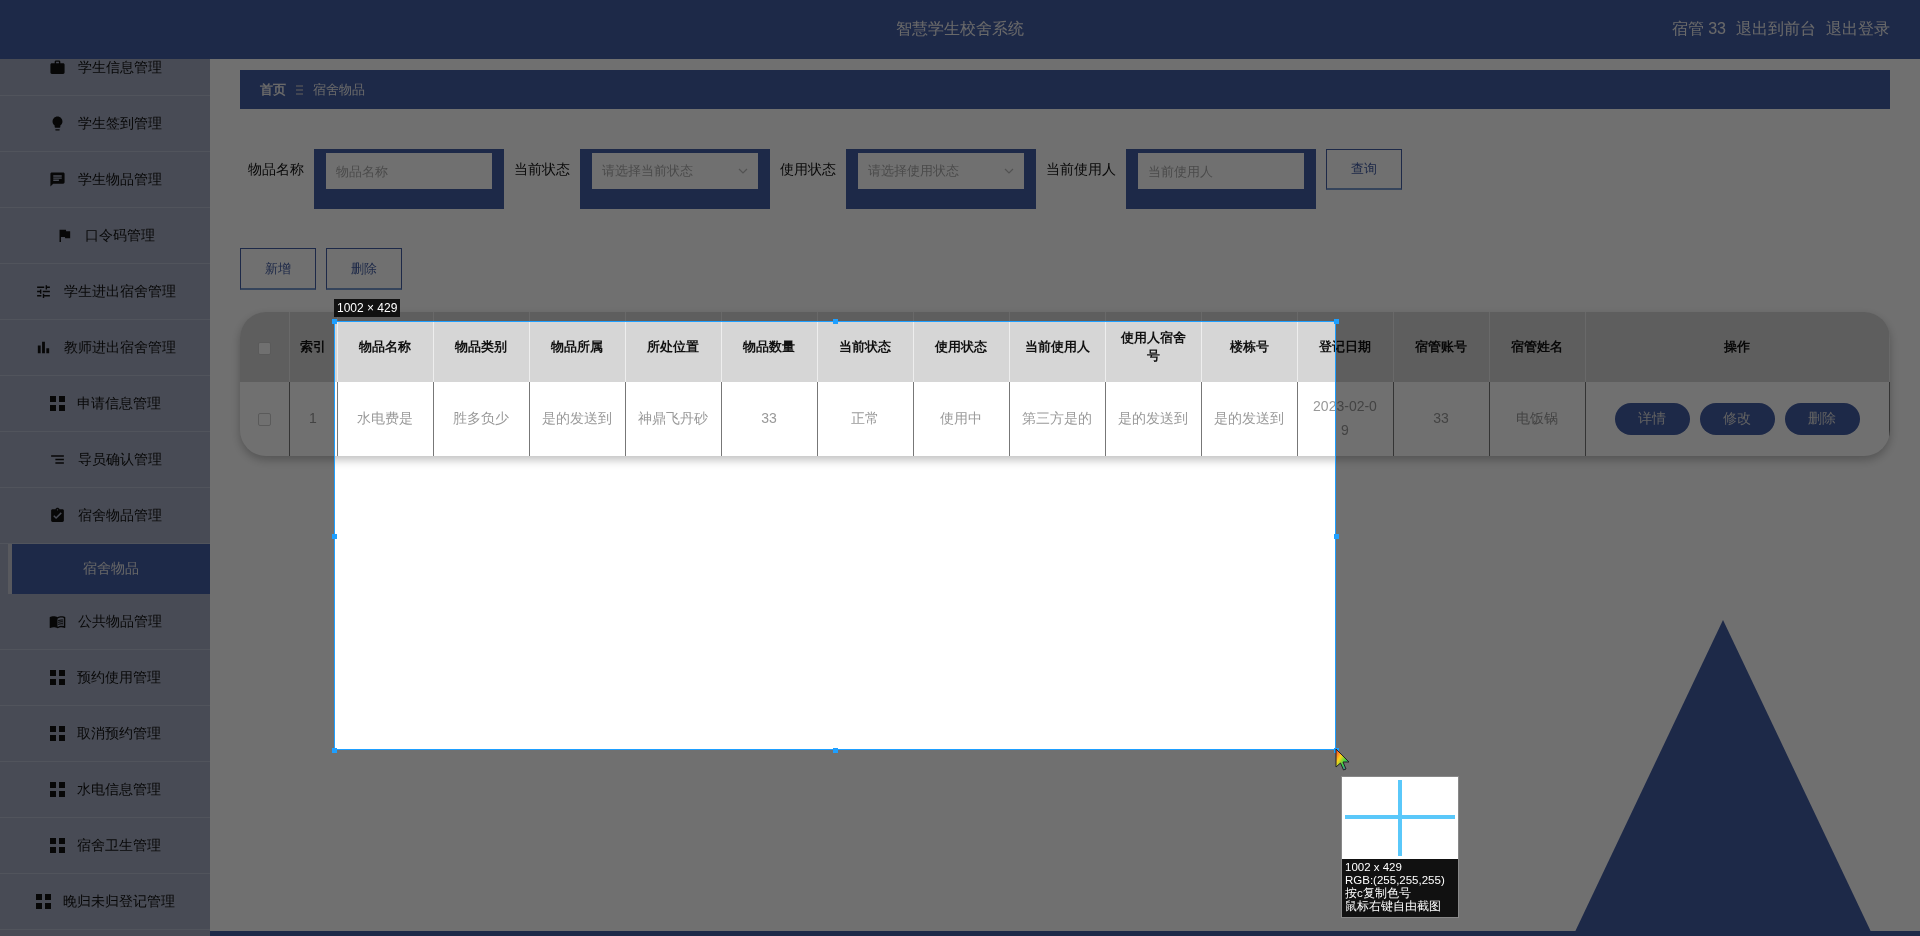 This screenshot has height=936, width=1920. Describe the element at coordinates (105, 734) in the screenshot. I see `sidebar-item: 取消预约管理` at that location.